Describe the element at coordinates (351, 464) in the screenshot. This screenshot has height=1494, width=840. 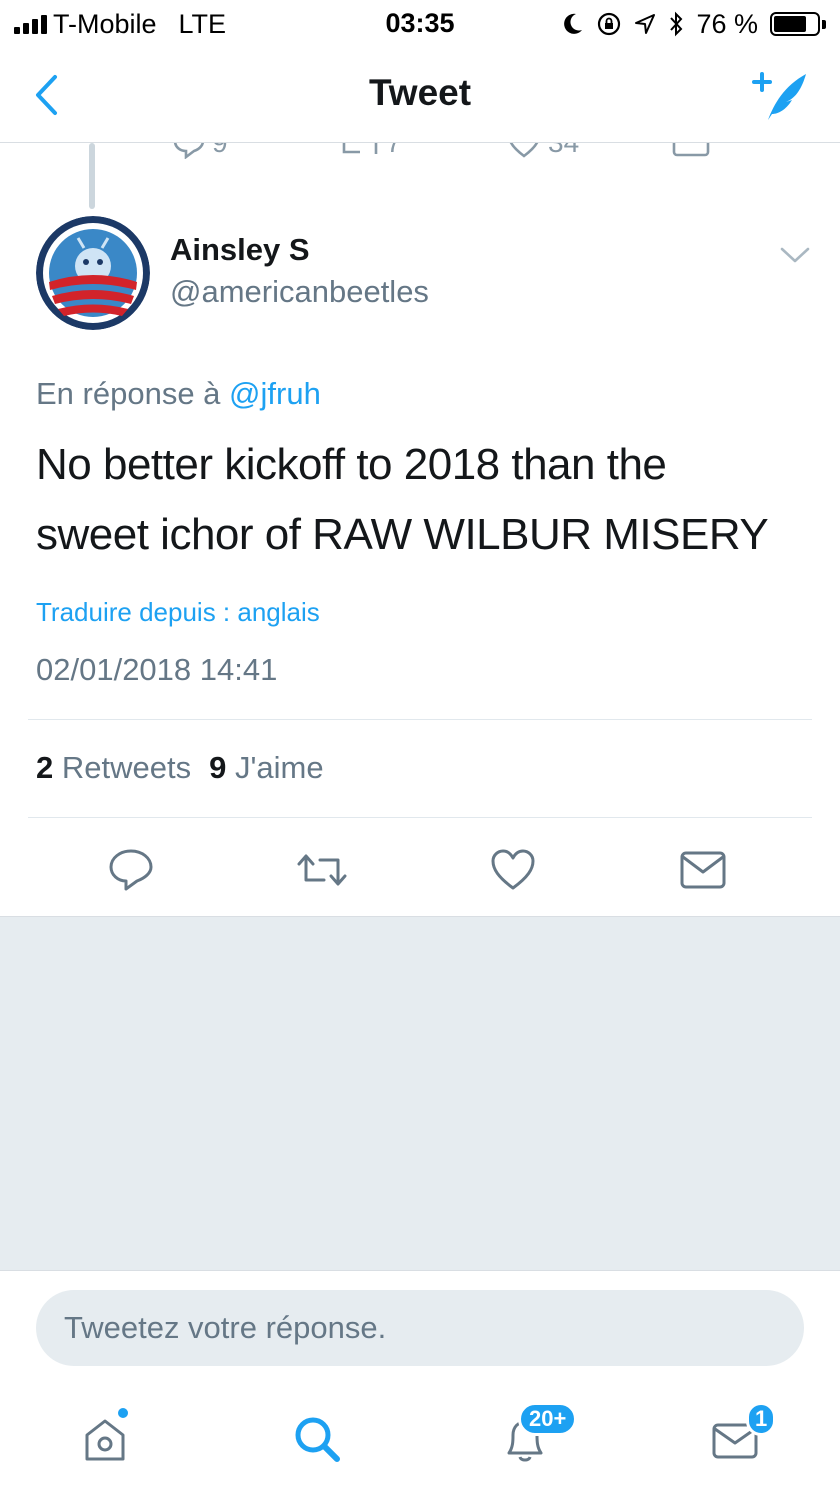
I see `tweet-text-line: No better kickoff to 2018 than the` at that location.